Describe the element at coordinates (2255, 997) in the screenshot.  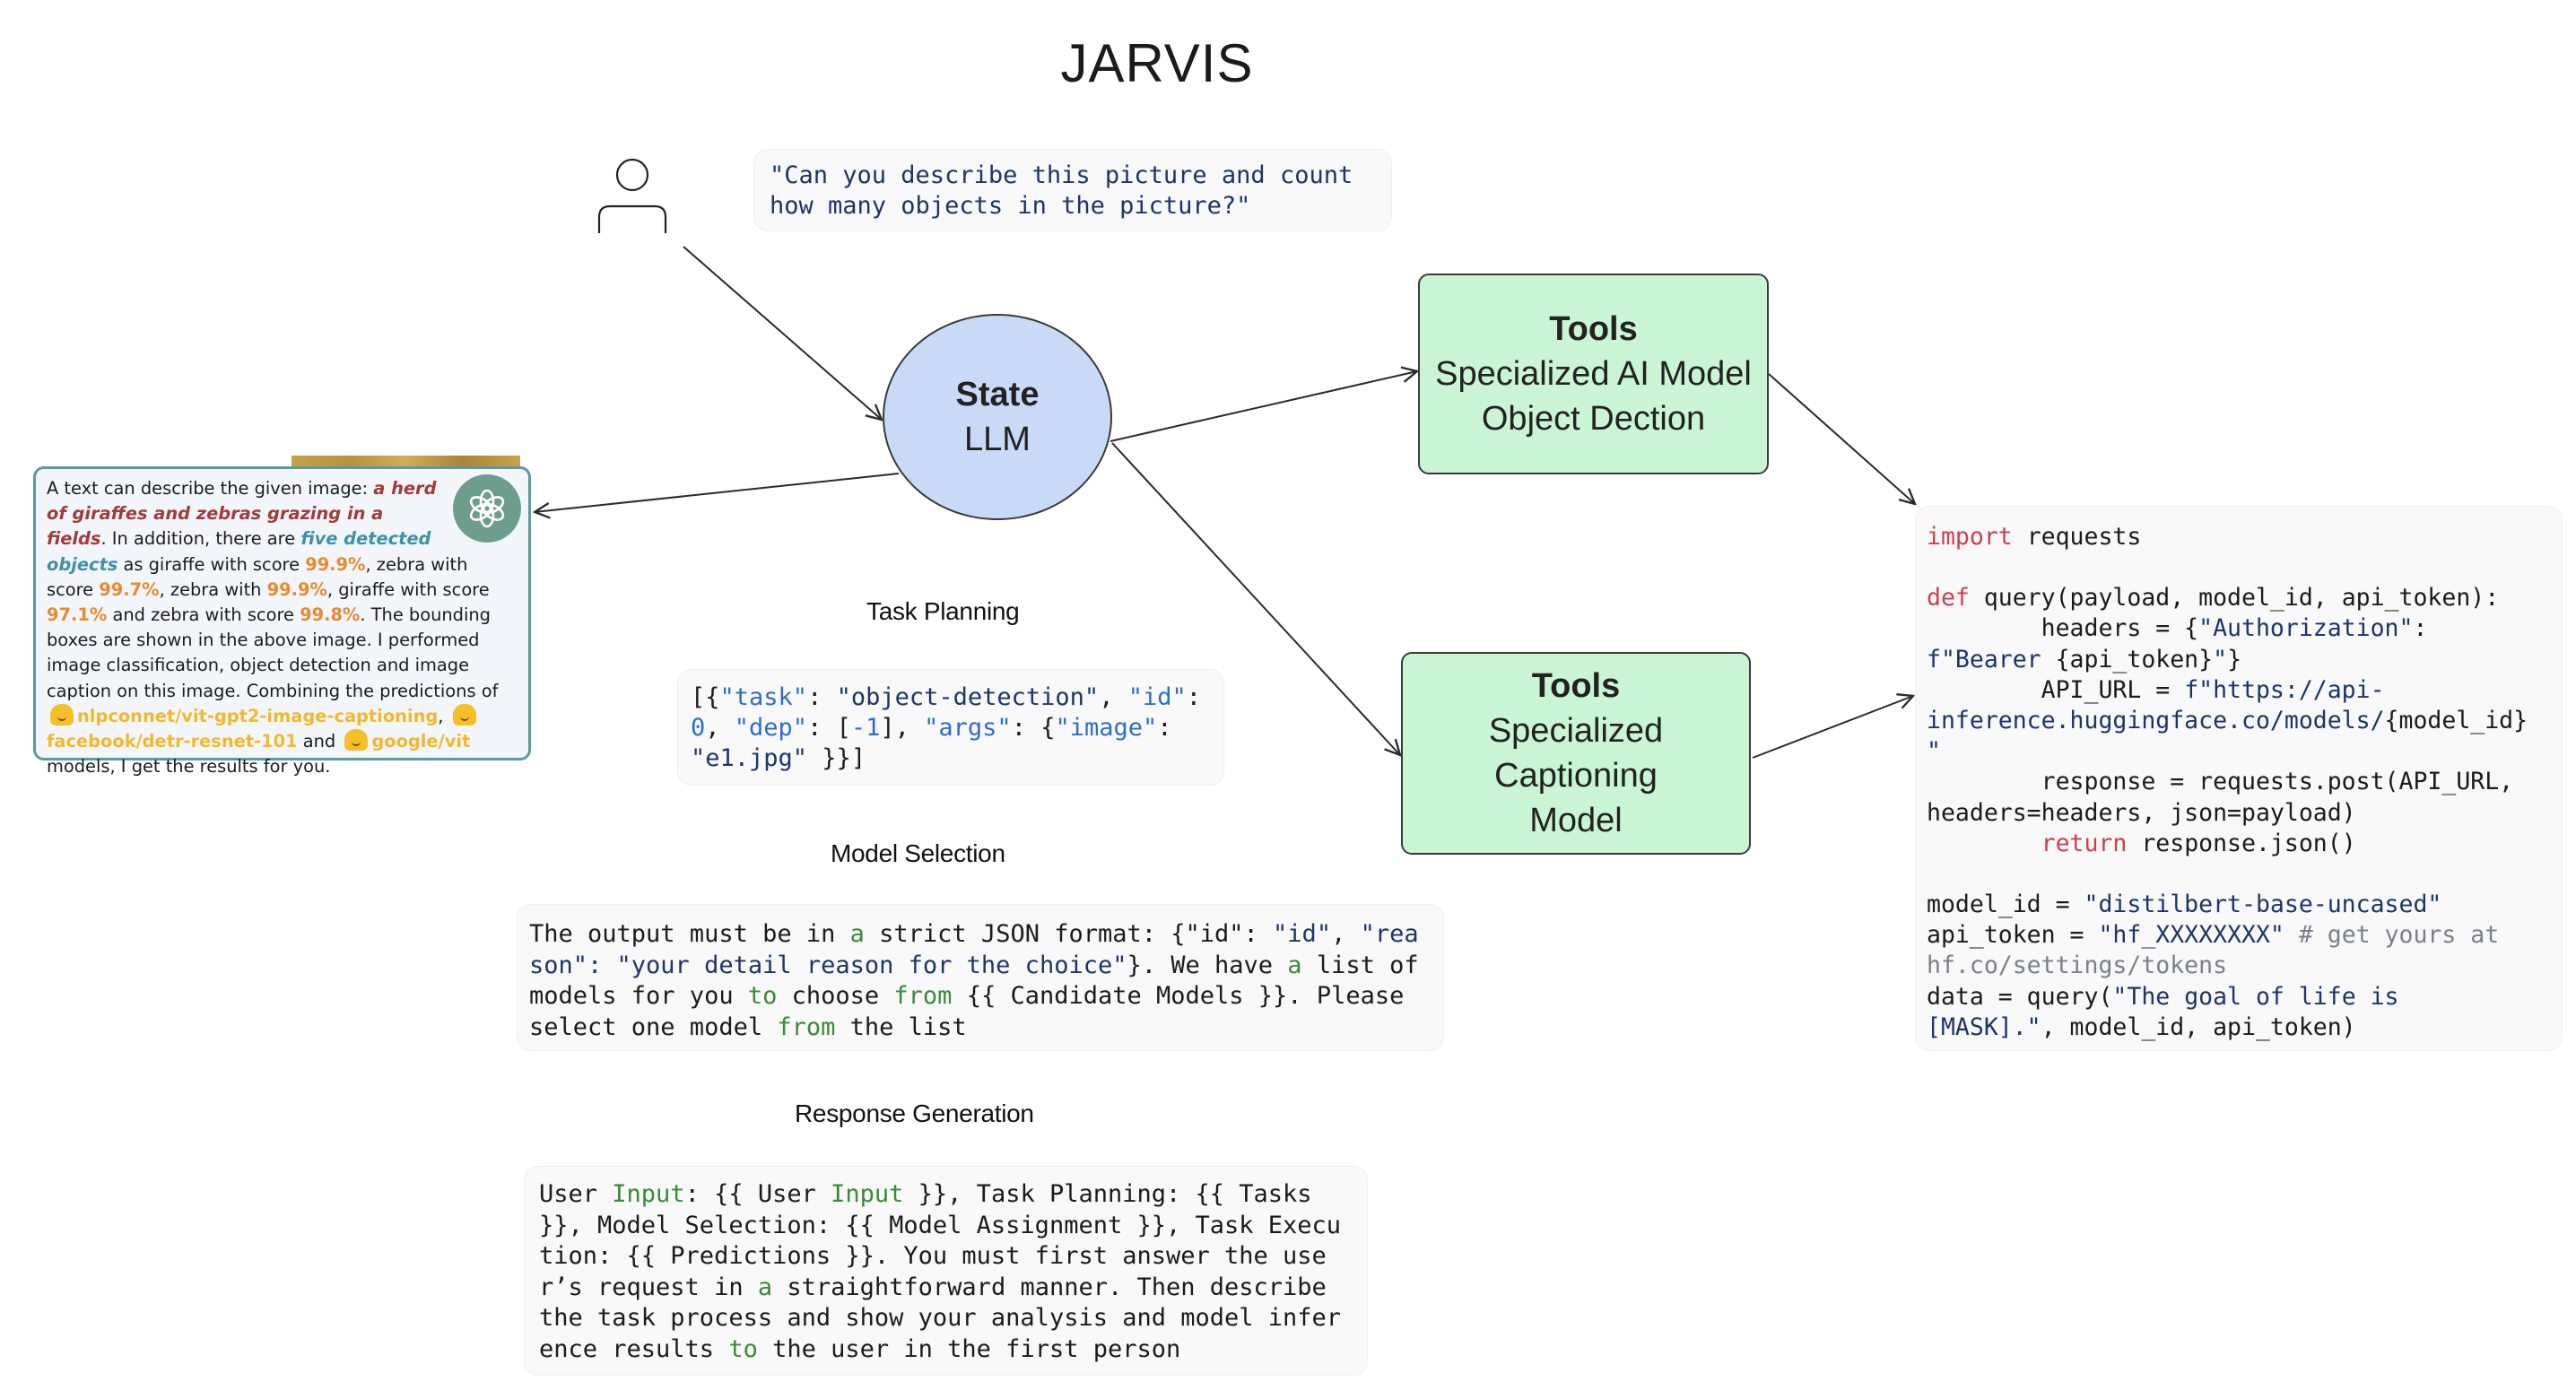
I see `code-token: "The goal of life is` at that location.